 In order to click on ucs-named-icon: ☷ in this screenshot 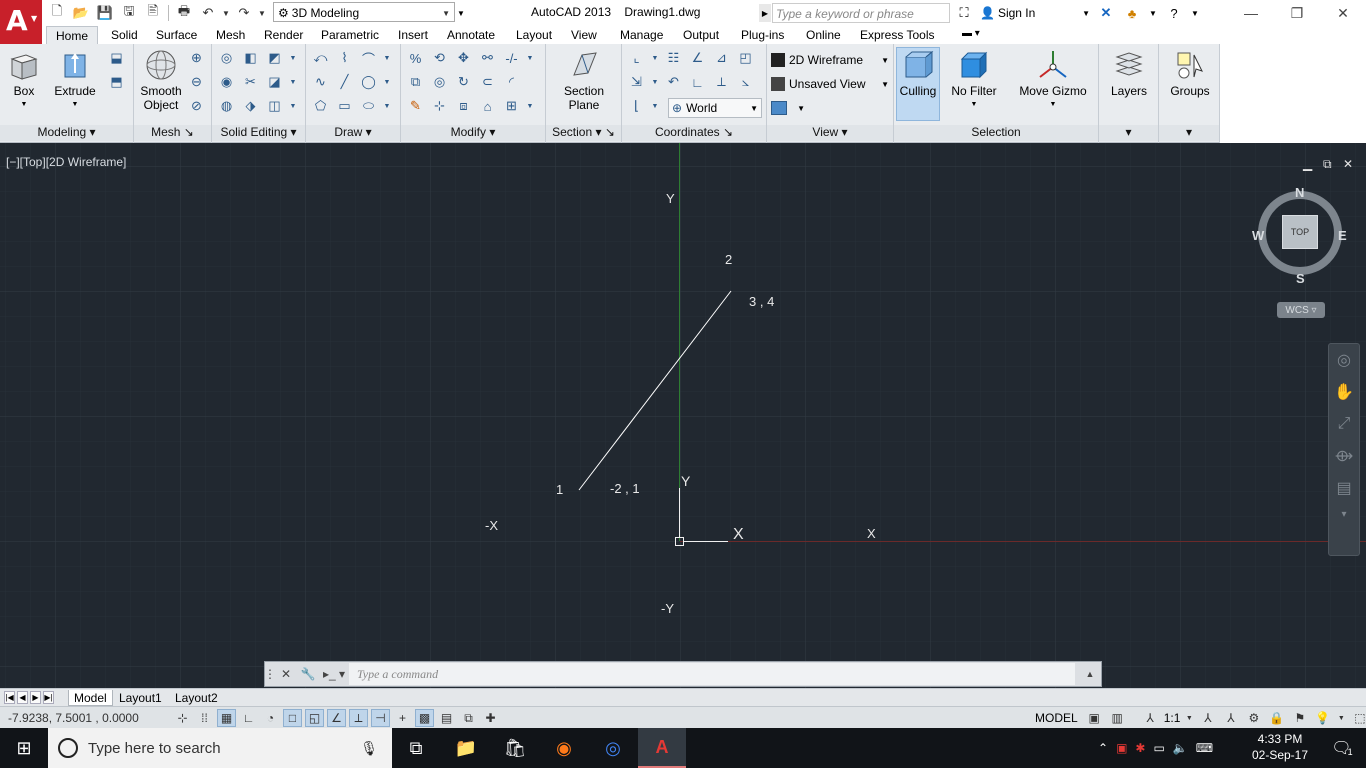, I will do `click(673, 58)`.